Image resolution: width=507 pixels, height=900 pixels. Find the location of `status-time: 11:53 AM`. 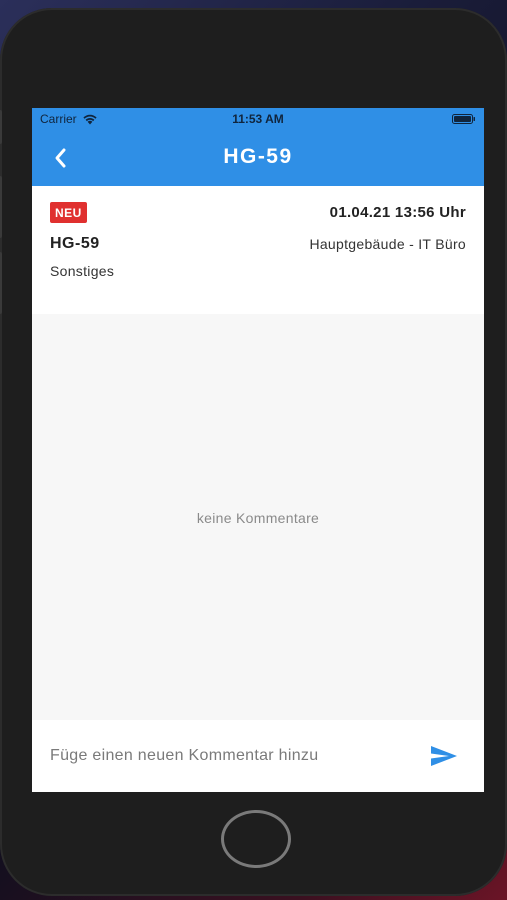

status-time: 11:53 AM is located at coordinates (258, 119).